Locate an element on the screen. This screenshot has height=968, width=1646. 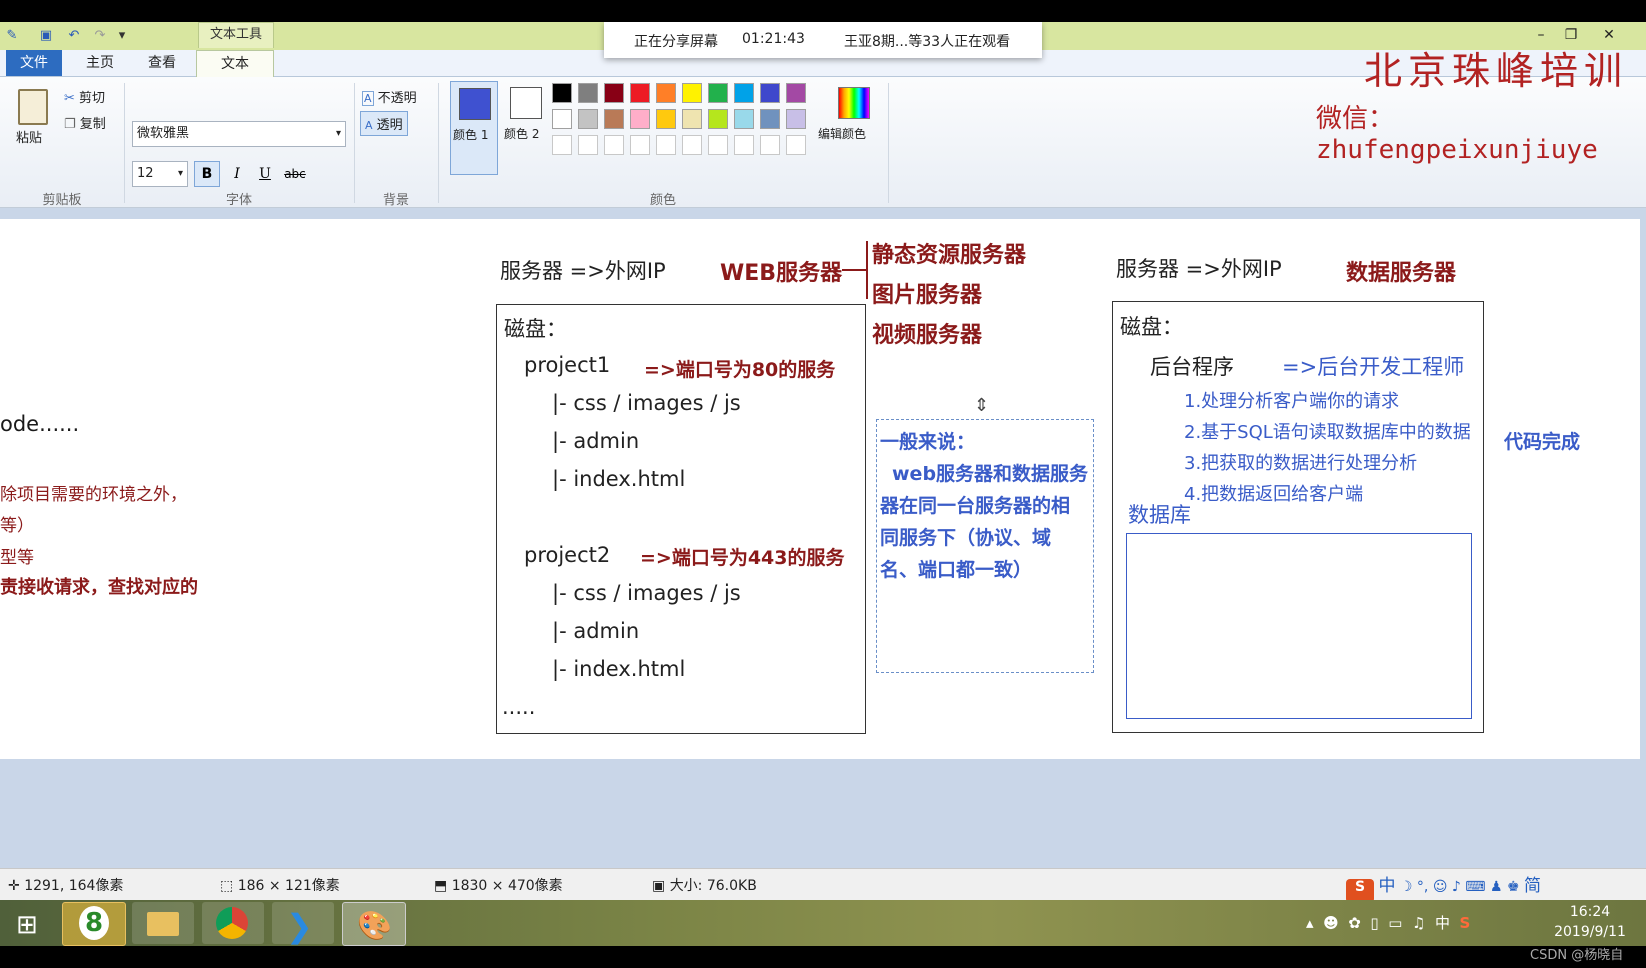
tray-arrow-icon: ▴ is located at coordinates (1310, 923).